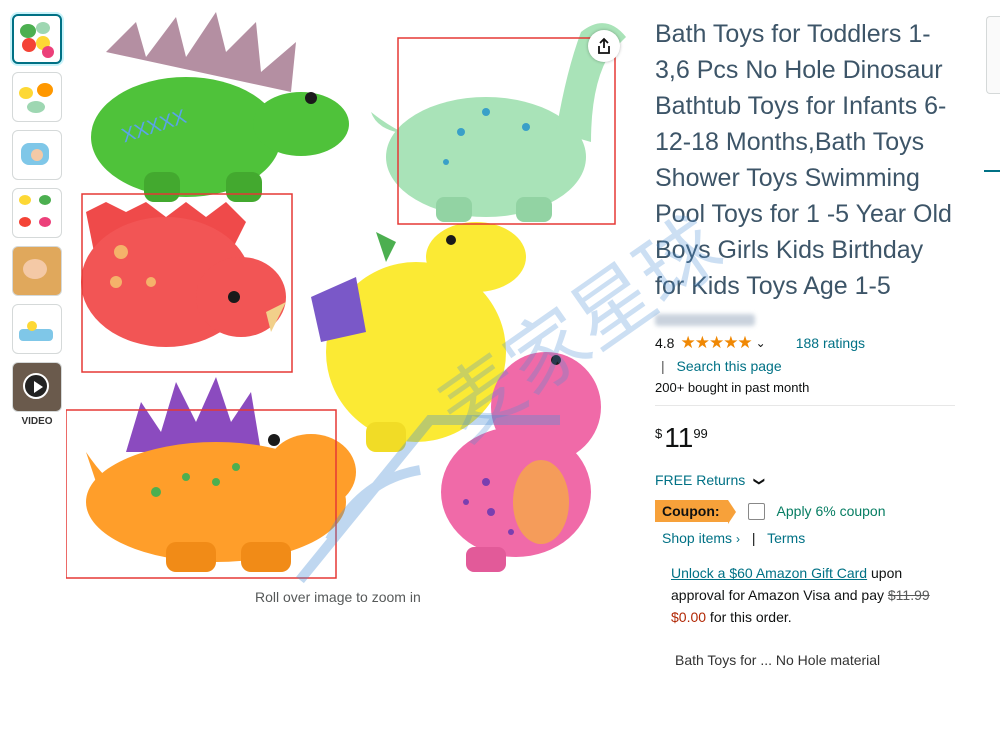 The image size is (1000, 732). Describe the element at coordinates (769, 573) in the screenshot. I see `gift-card-link: Unlock a $60 Amazon Gift Card` at that location.